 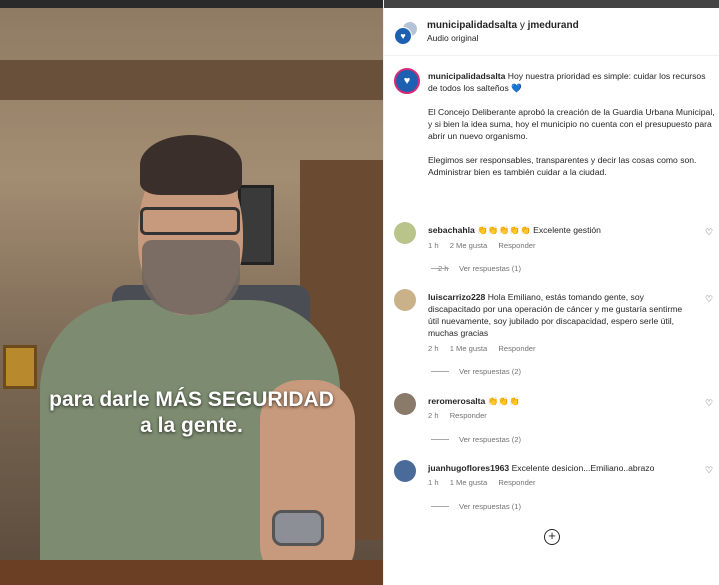 I want to click on person-hair, so click(x=191, y=165).